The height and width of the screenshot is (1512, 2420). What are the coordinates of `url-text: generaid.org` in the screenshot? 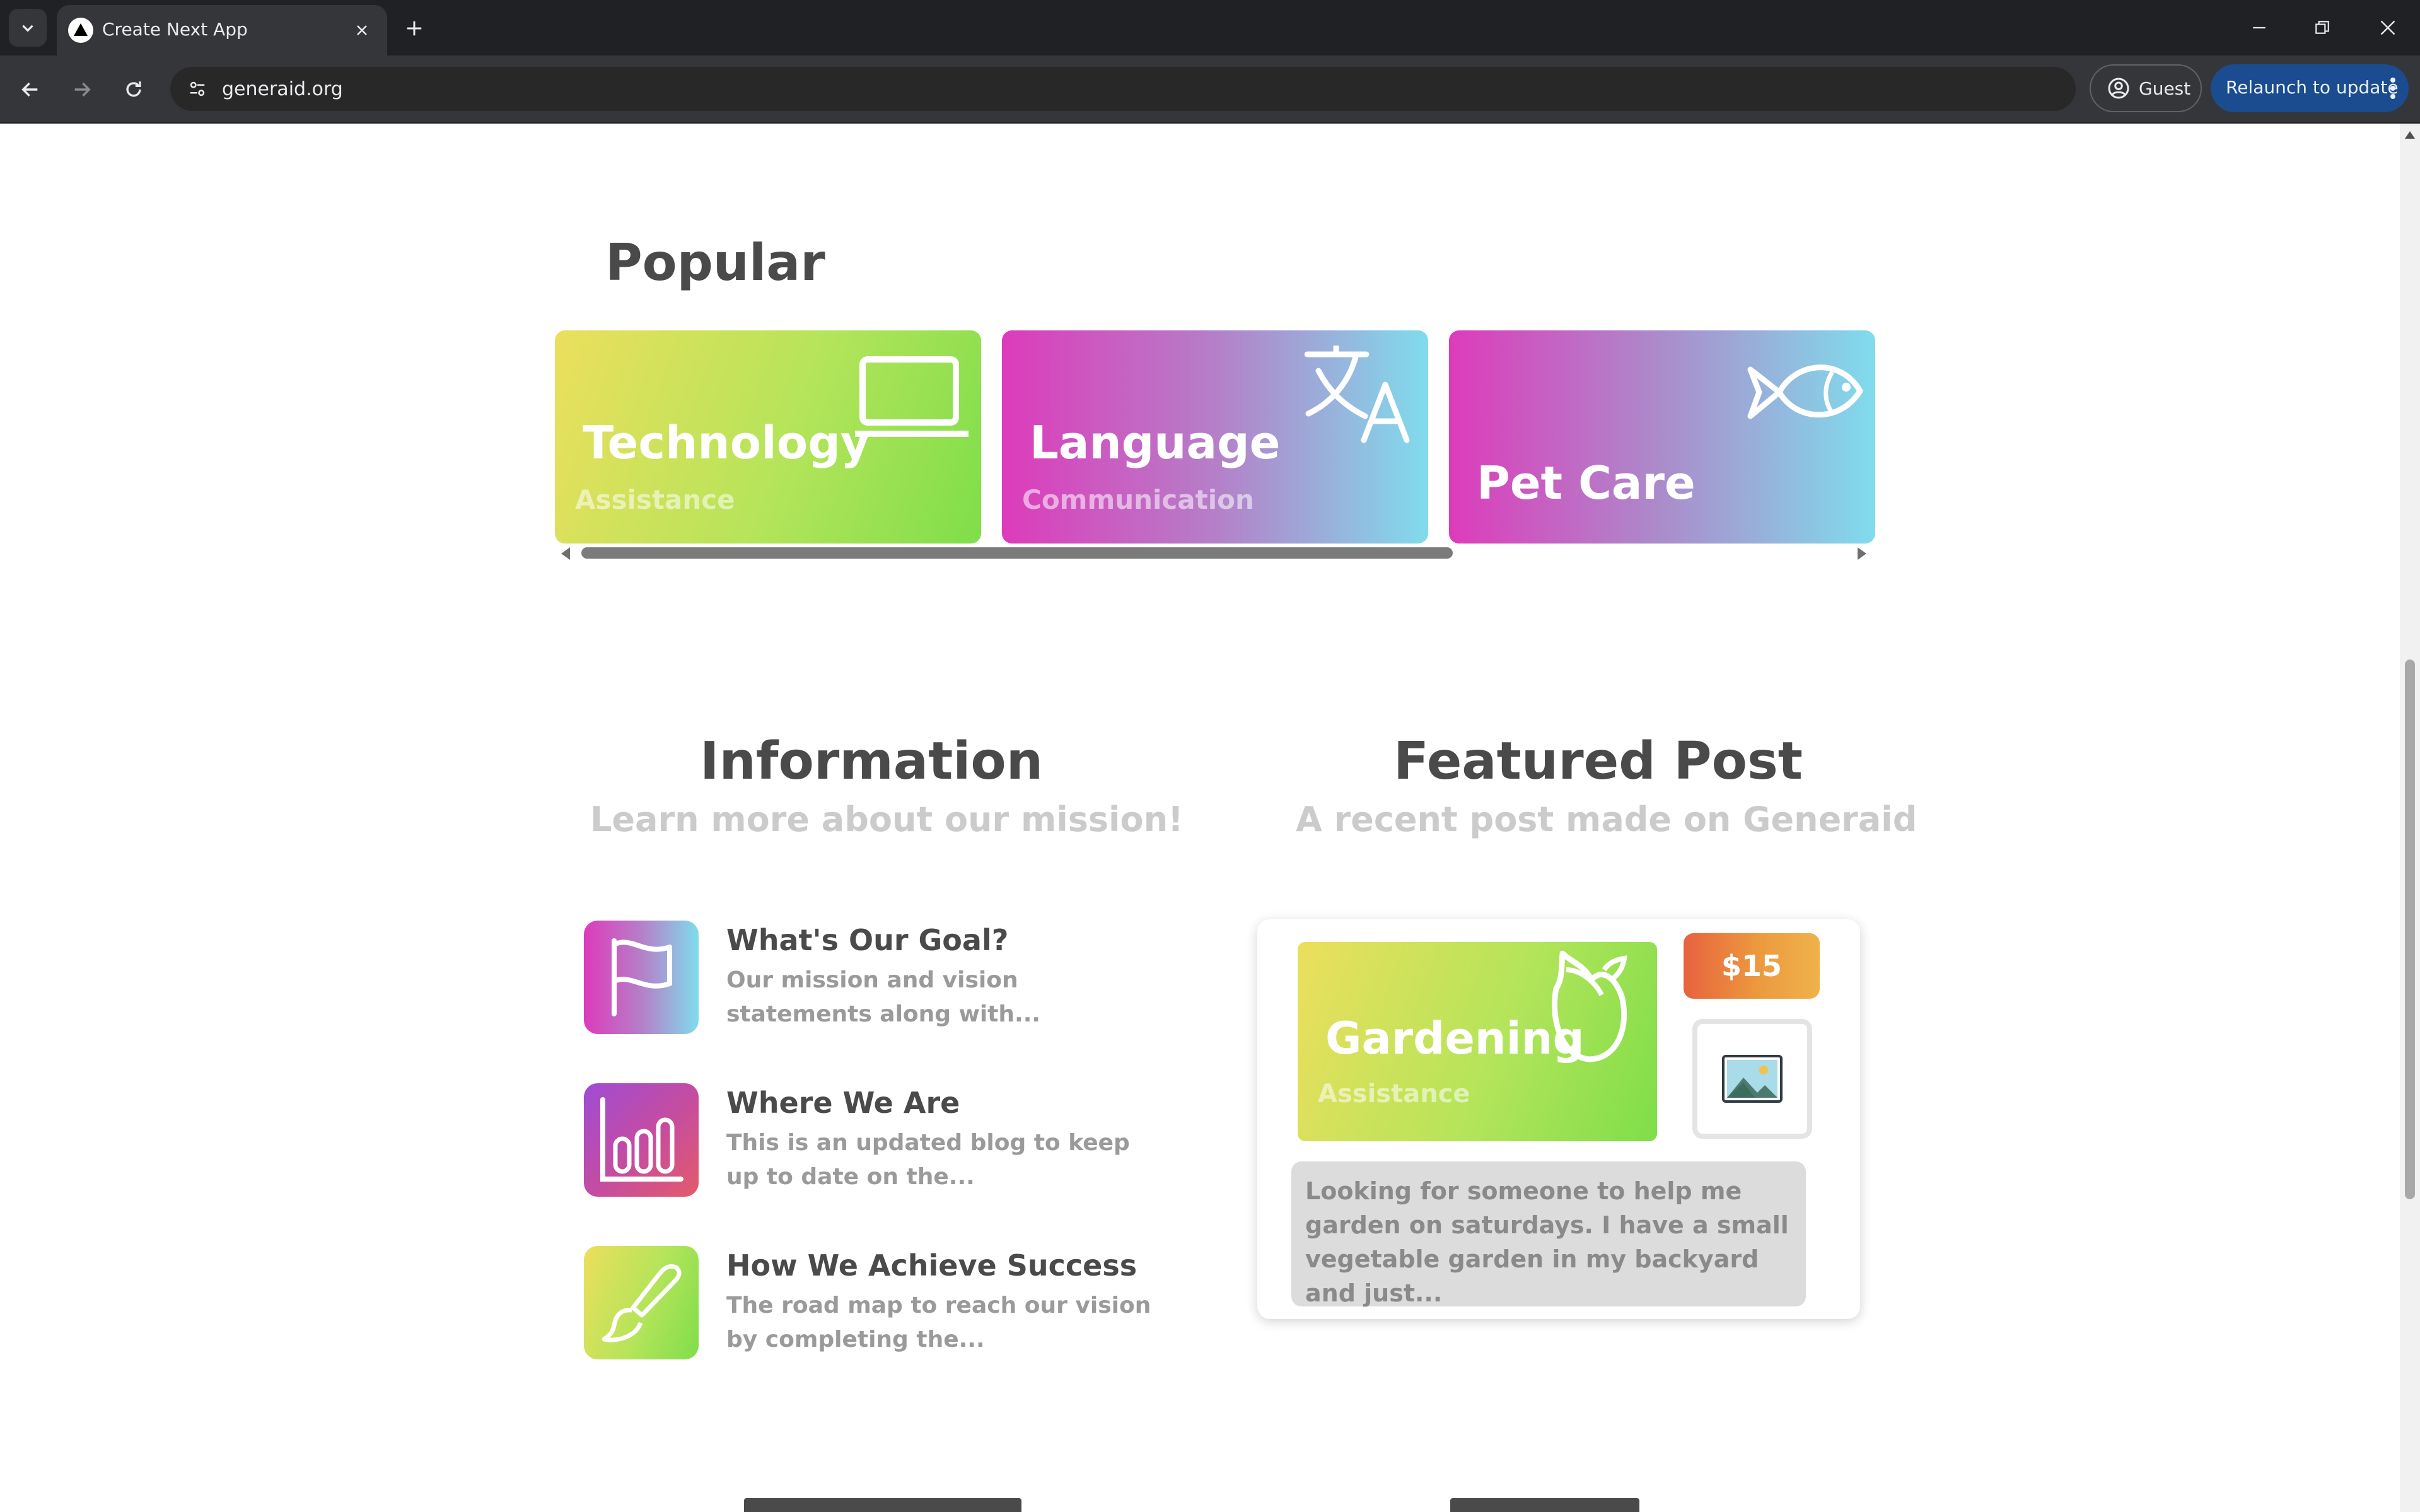 It's located at (282, 89).